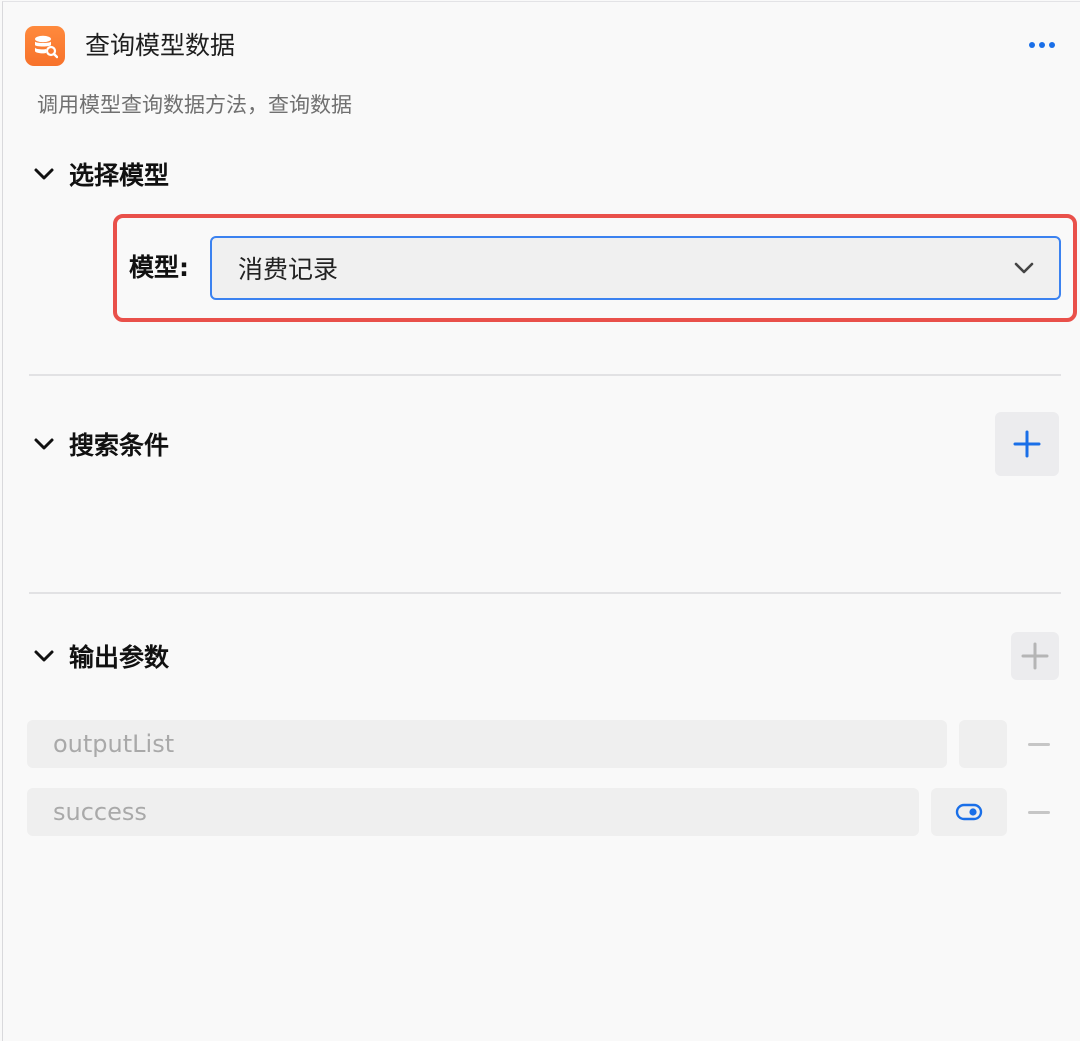 The height and width of the screenshot is (1041, 1080). I want to click on section-title: 选择模型, so click(119, 175).